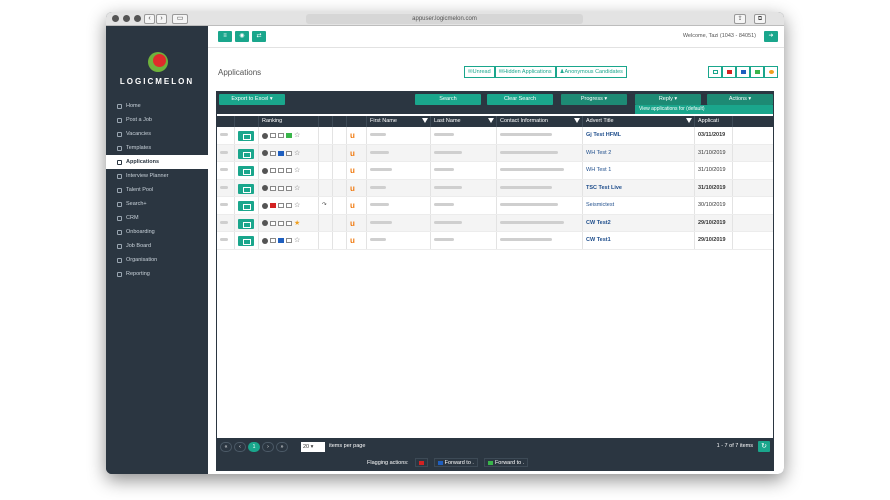 This screenshot has height=500, width=890. Describe the element at coordinates (157, 120) in the screenshot. I see `sidebar-item-post-a-job: Post a Job` at that location.